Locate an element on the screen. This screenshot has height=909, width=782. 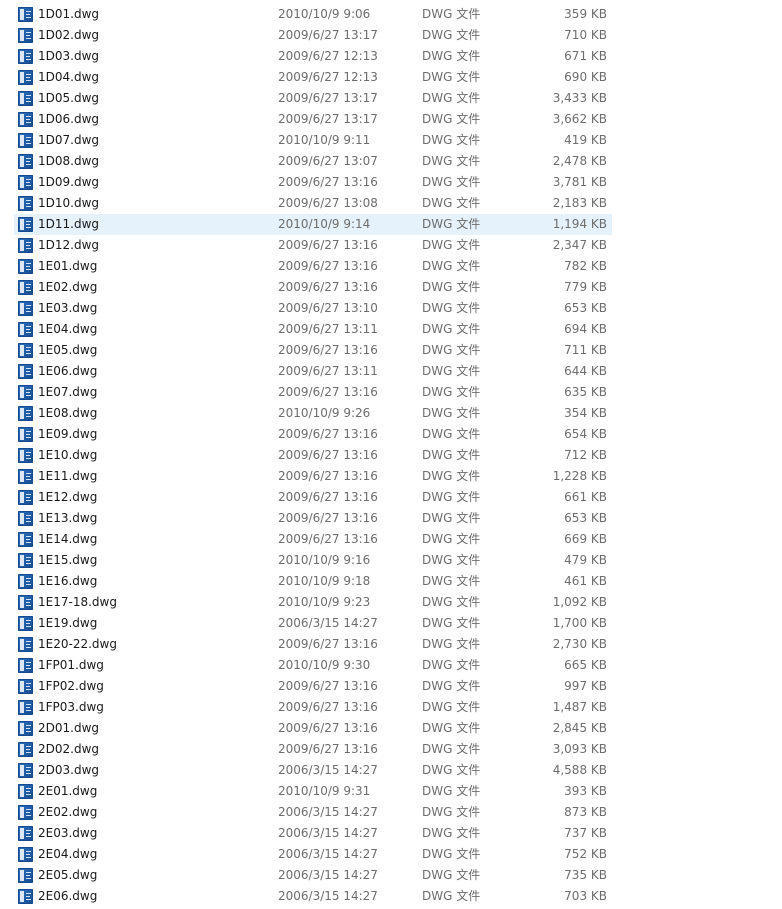
file-row: 1D01.dwg 2010/10/9 9:06 DWG 文件 359 KB is located at coordinates (391, 14).